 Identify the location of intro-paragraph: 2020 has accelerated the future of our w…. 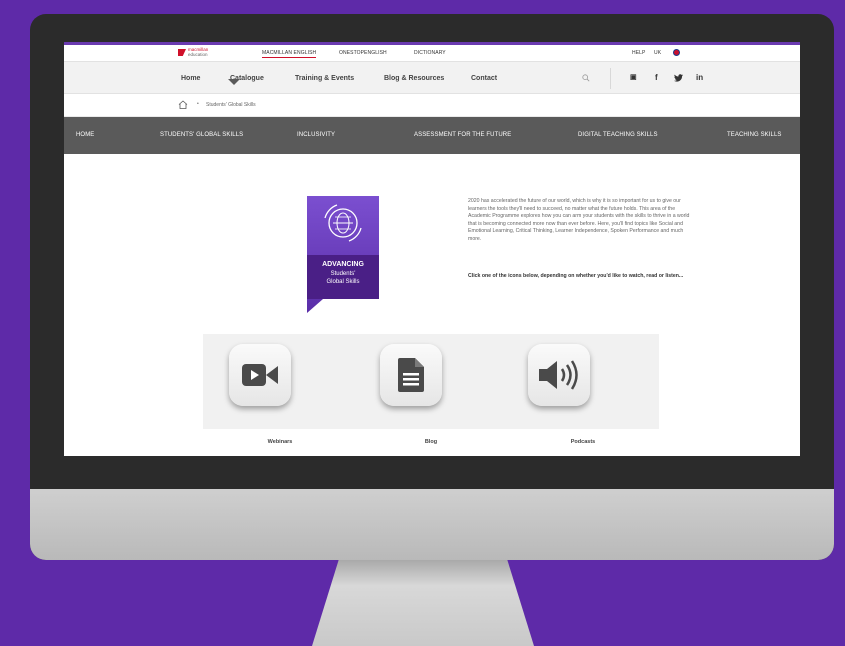
(579, 220).